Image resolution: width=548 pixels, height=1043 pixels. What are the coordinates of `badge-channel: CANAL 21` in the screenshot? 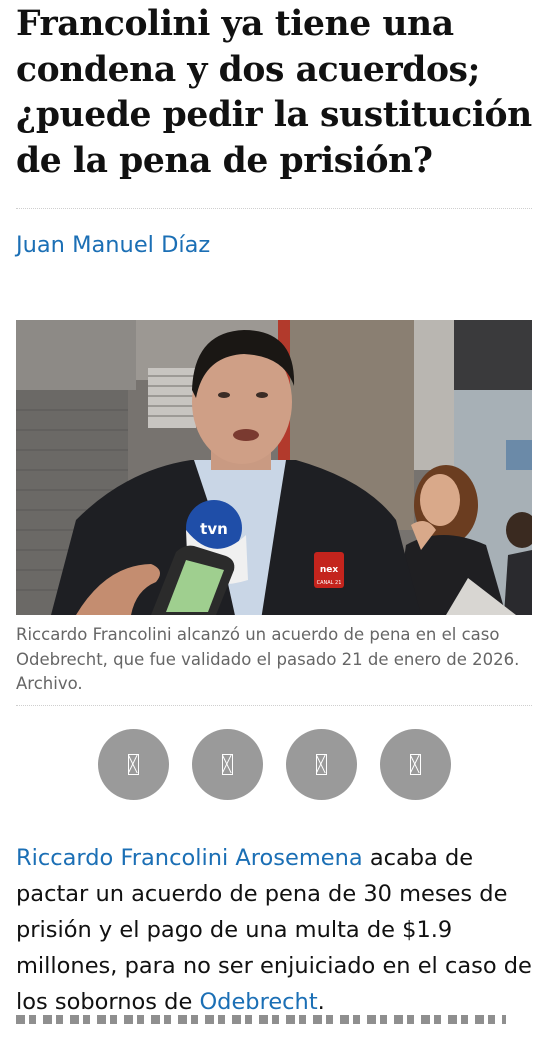 It's located at (329, 583).